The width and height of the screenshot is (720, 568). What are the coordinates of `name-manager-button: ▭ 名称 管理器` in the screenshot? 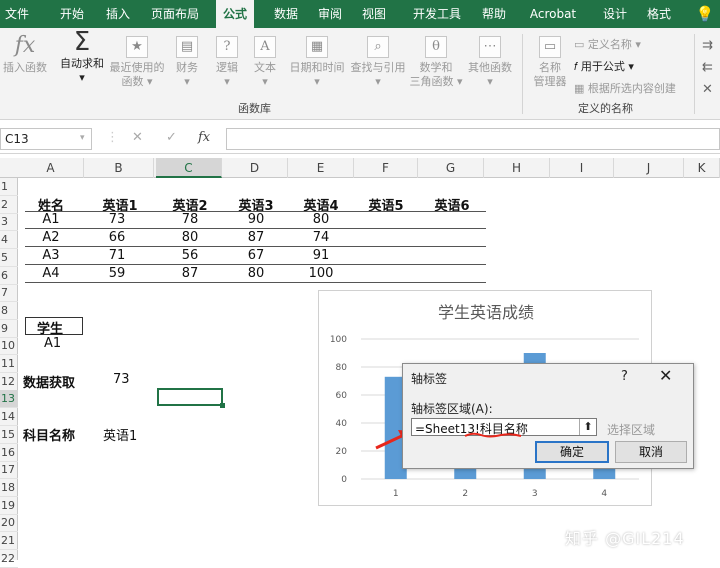 It's located at (550, 62).